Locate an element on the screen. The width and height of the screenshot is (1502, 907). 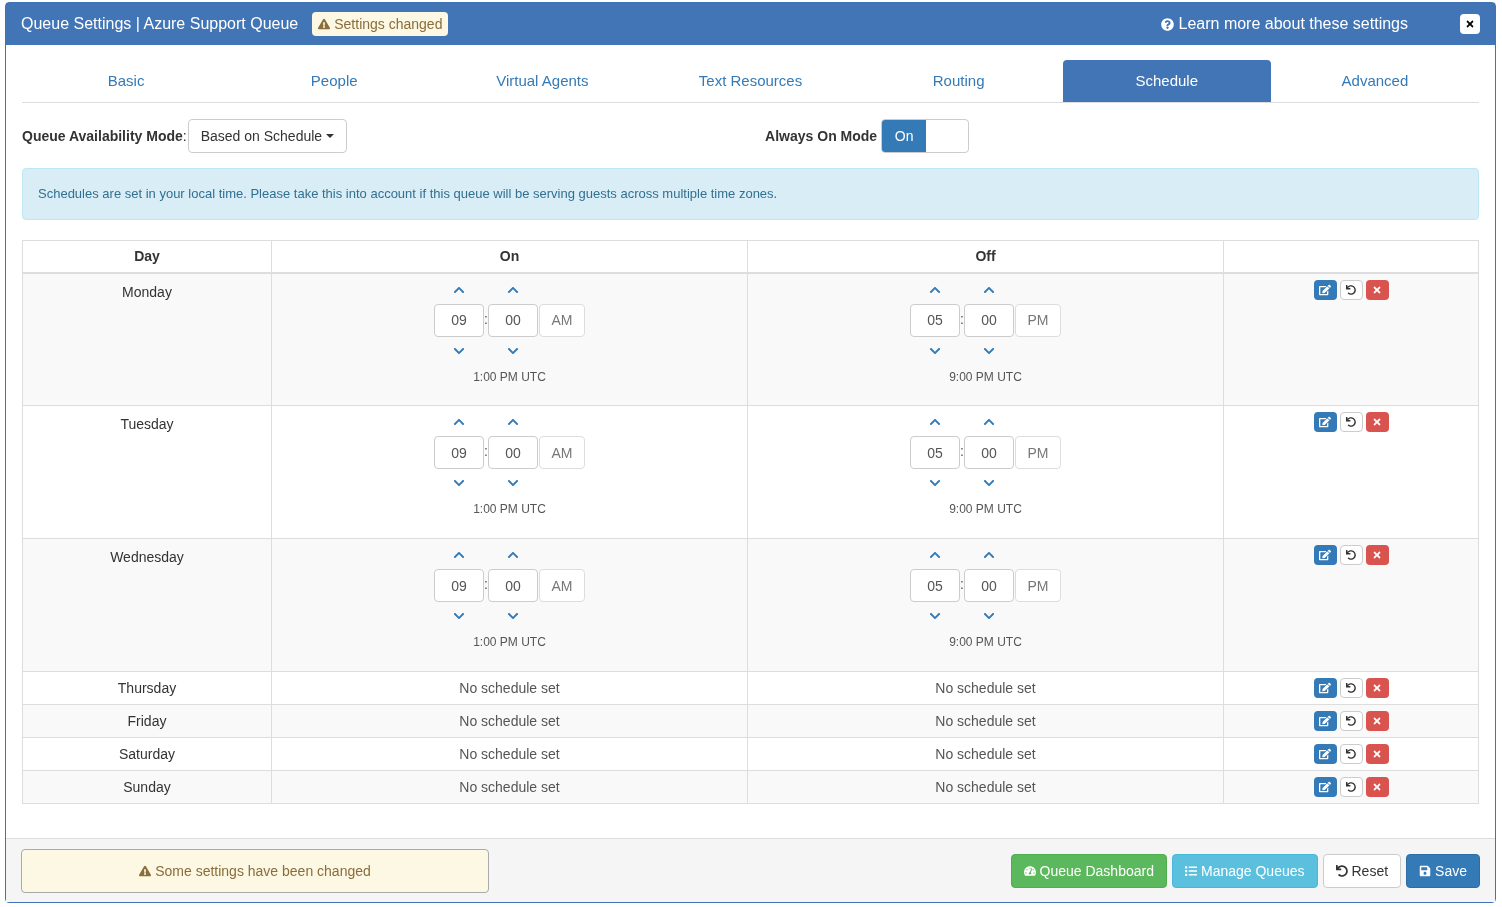
tab: Advanced is located at coordinates (1374, 81).